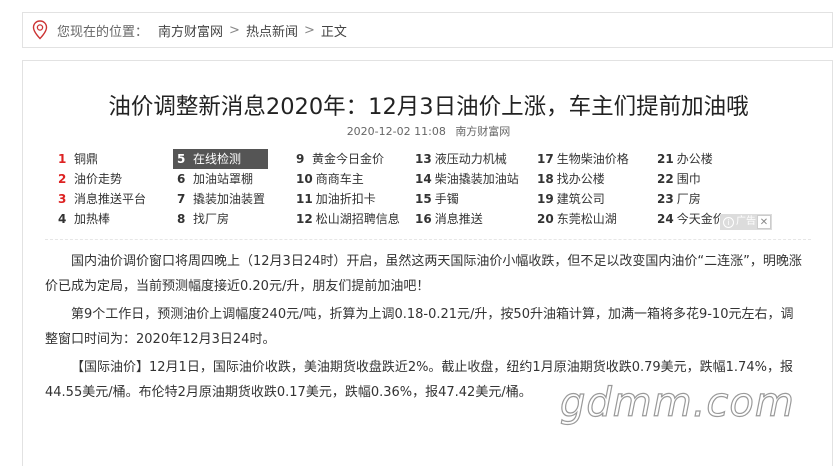 The width and height of the screenshot is (833, 466). Describe the element at coordinates (571, 199) in the screenshot. I see `hot-keyword-item: 19 建筑公司` at that location.